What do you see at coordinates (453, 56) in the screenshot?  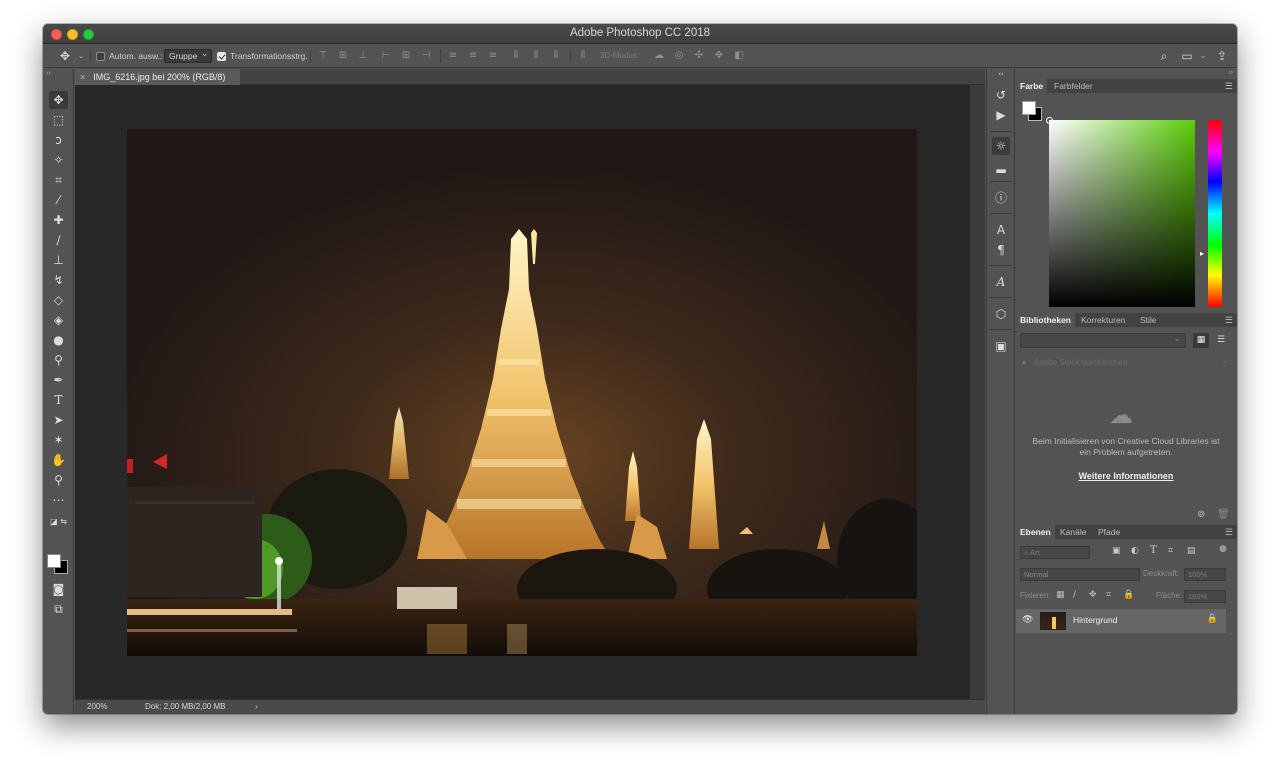 I see `distribute-top-icon: ≡` at bounding box center [453, 56].